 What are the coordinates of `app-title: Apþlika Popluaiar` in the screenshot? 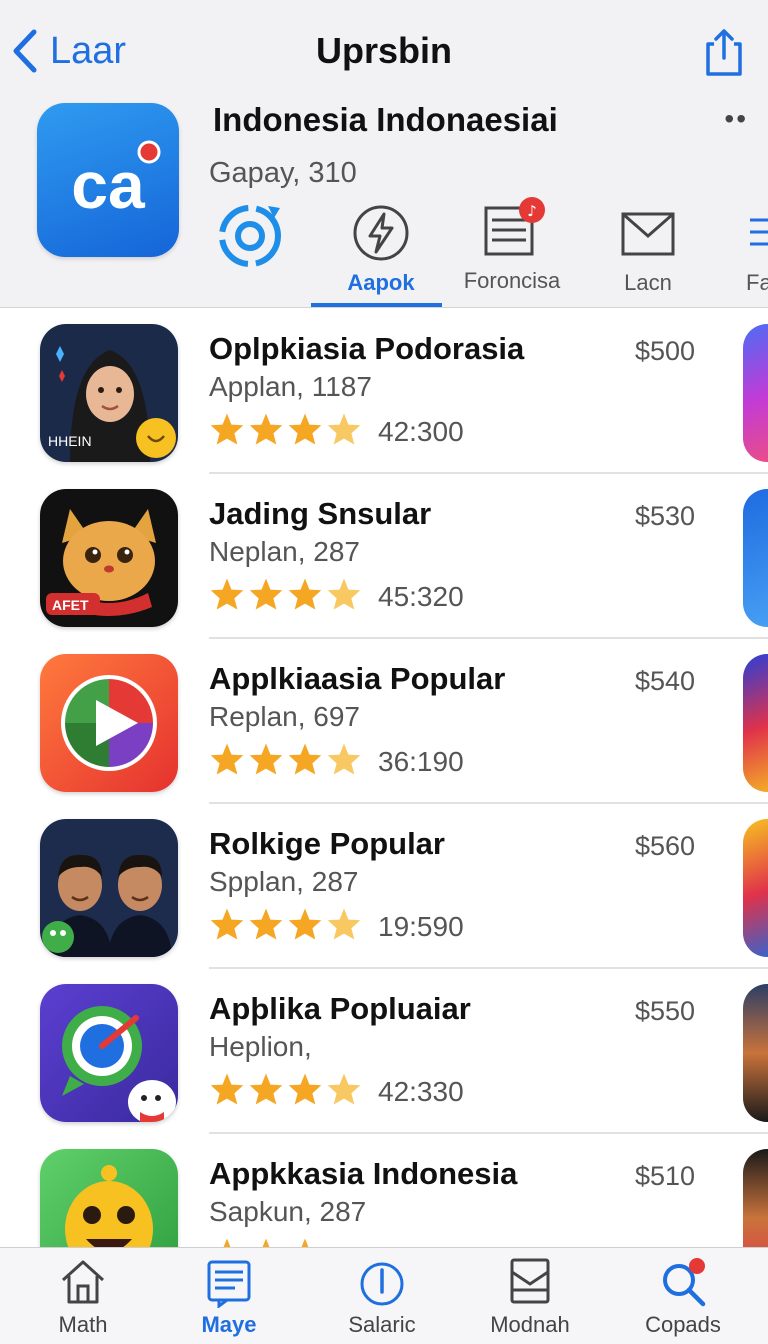 It's located at (340, 1008).